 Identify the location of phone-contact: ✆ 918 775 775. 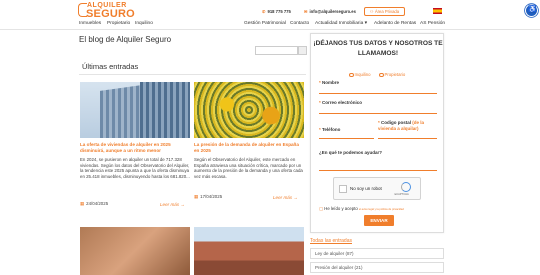
(276, 11).